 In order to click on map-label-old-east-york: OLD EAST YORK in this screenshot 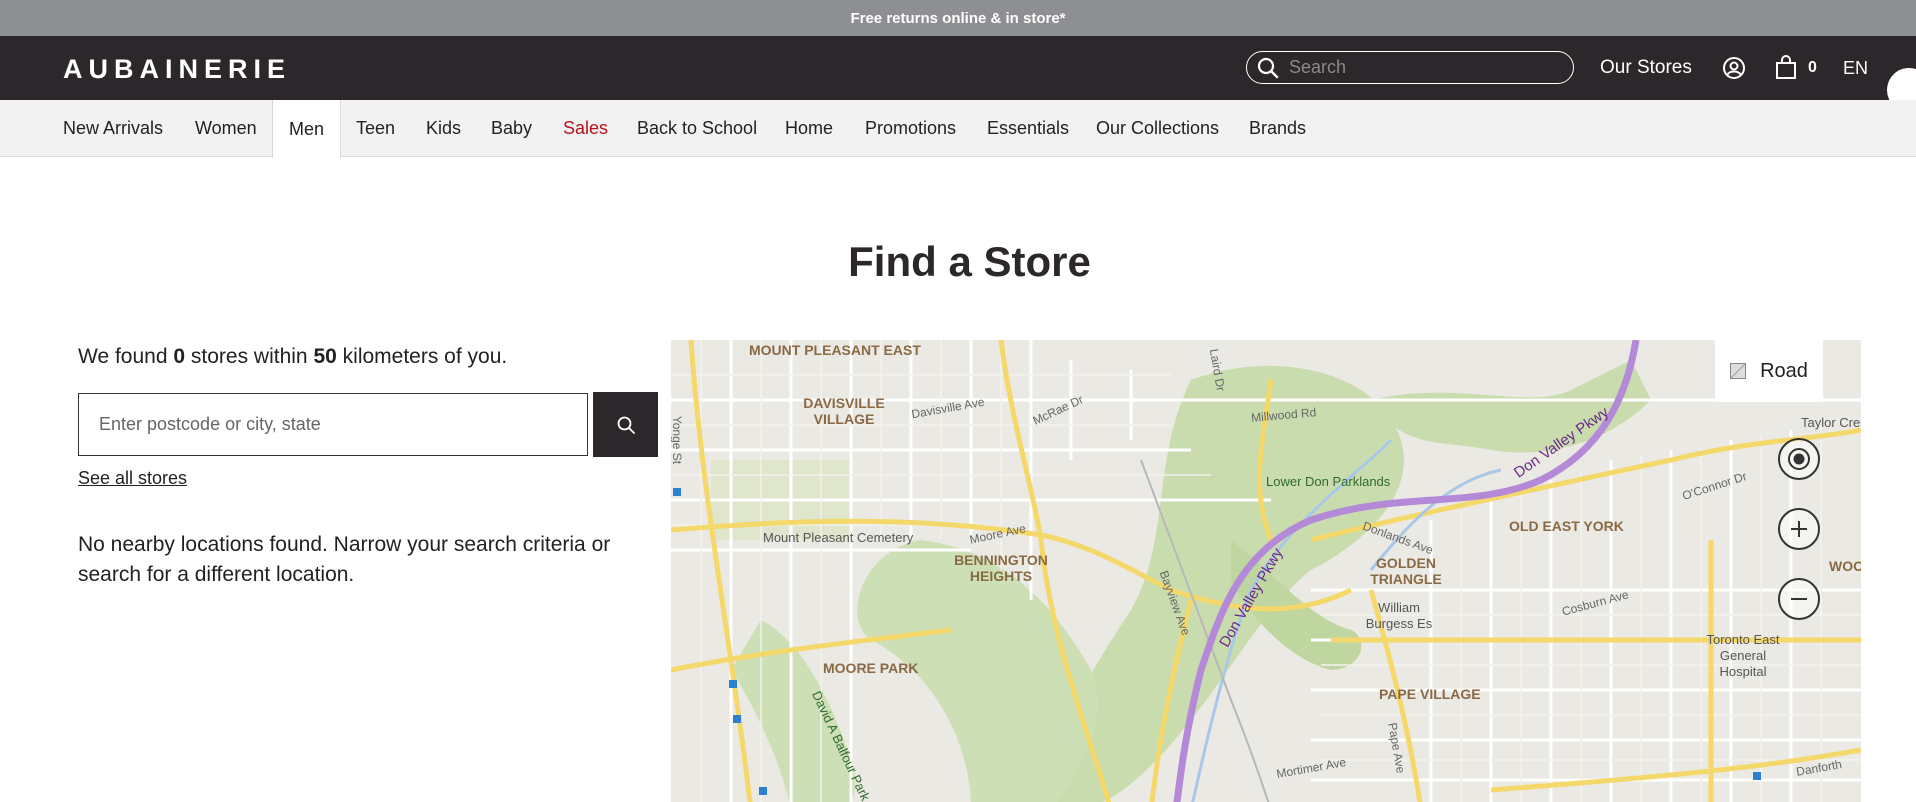, I will do `click(1566, 526)`.